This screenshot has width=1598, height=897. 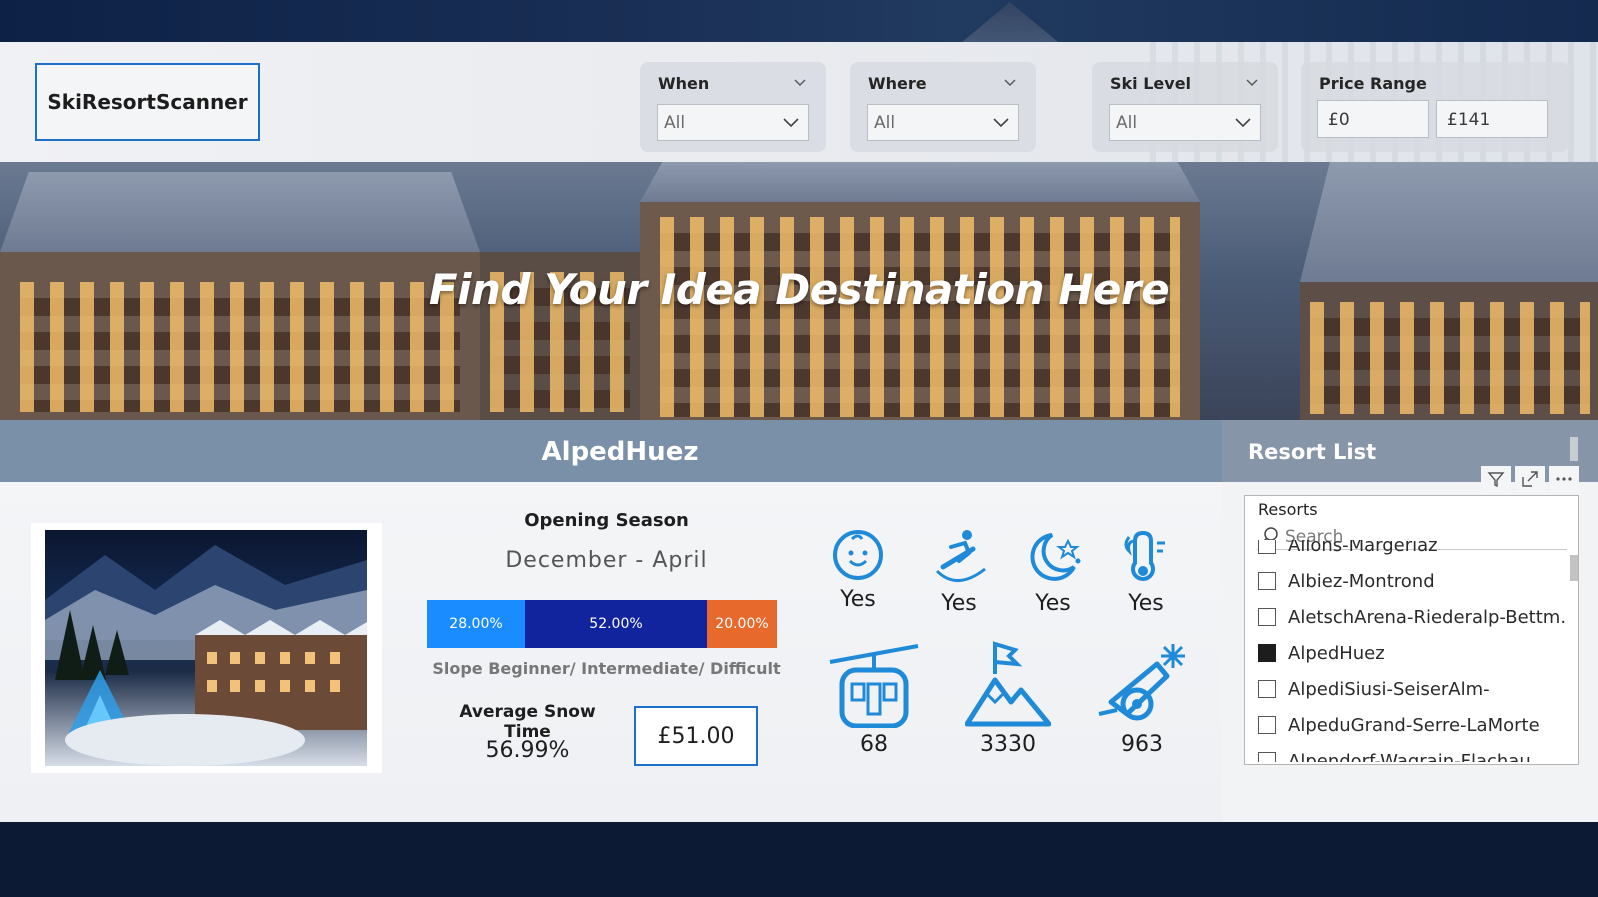 I want to click on feature-altitude: 3330, so click(x=1008, y=698).